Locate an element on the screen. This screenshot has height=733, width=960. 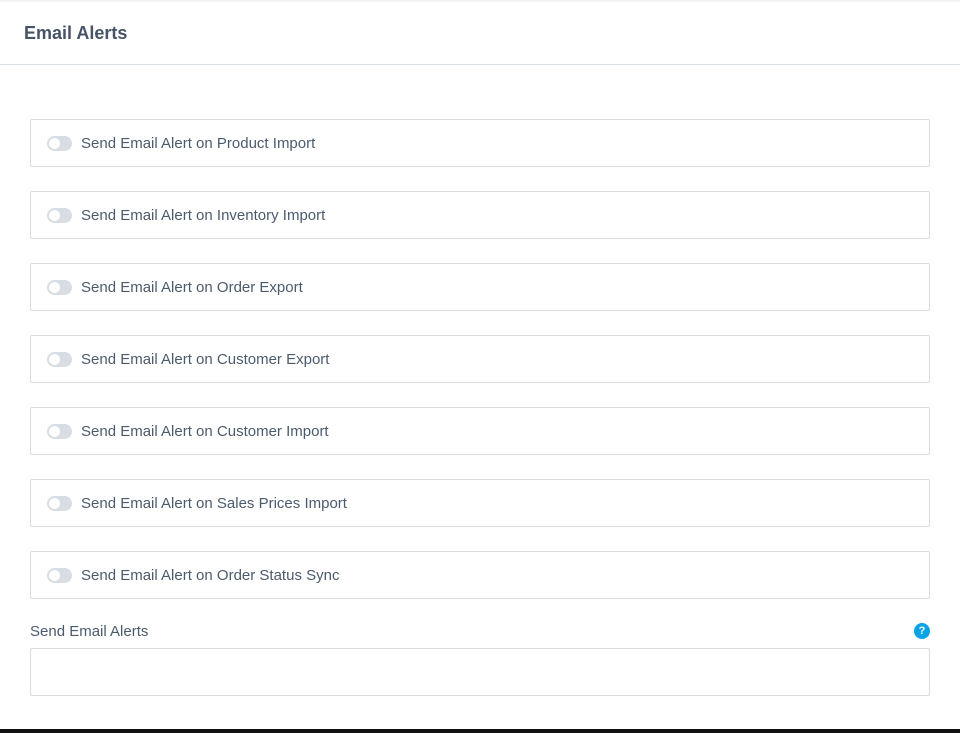
toggle-label: Send Email Alert on Product Import is located at coordinates (198, 143).